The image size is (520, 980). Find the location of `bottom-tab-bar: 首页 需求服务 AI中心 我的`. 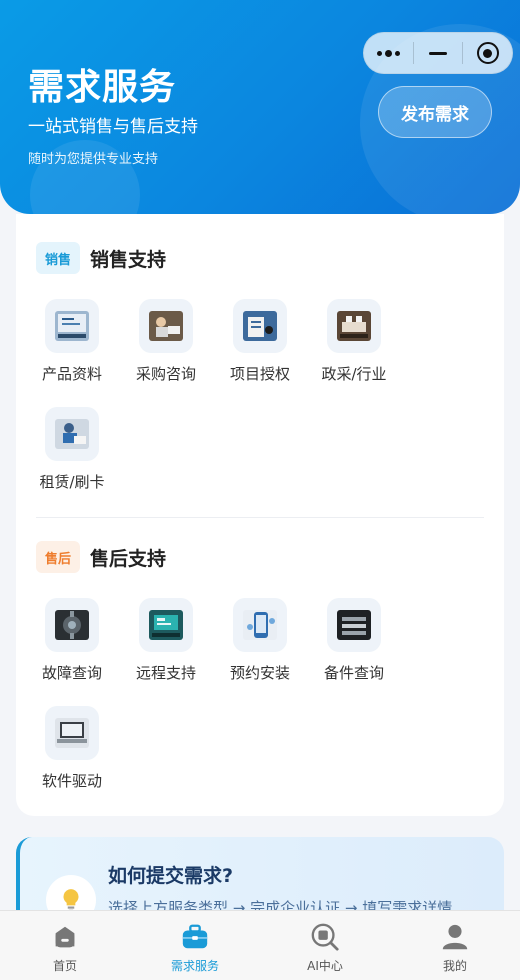

bottom-tab-bar: 首页 需求服务 AI中心 我的 is located at coordinates (260, 945).